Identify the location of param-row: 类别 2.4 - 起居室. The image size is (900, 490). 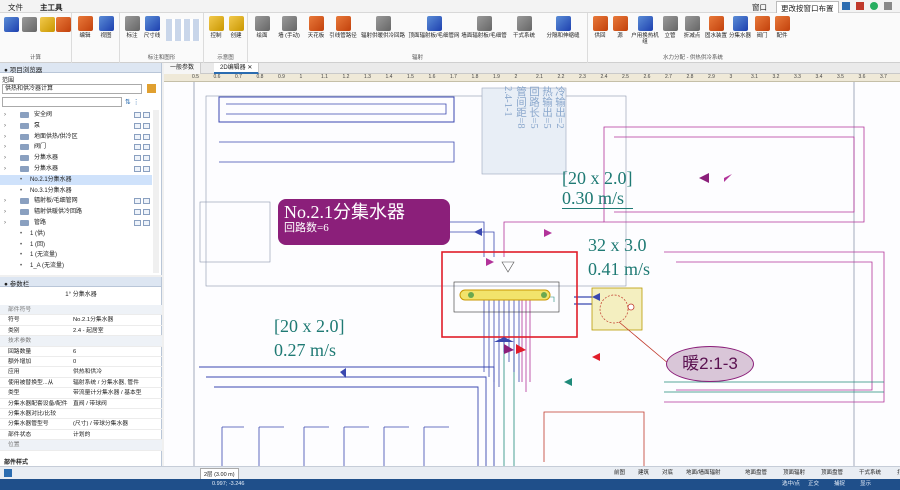
(81, 331).